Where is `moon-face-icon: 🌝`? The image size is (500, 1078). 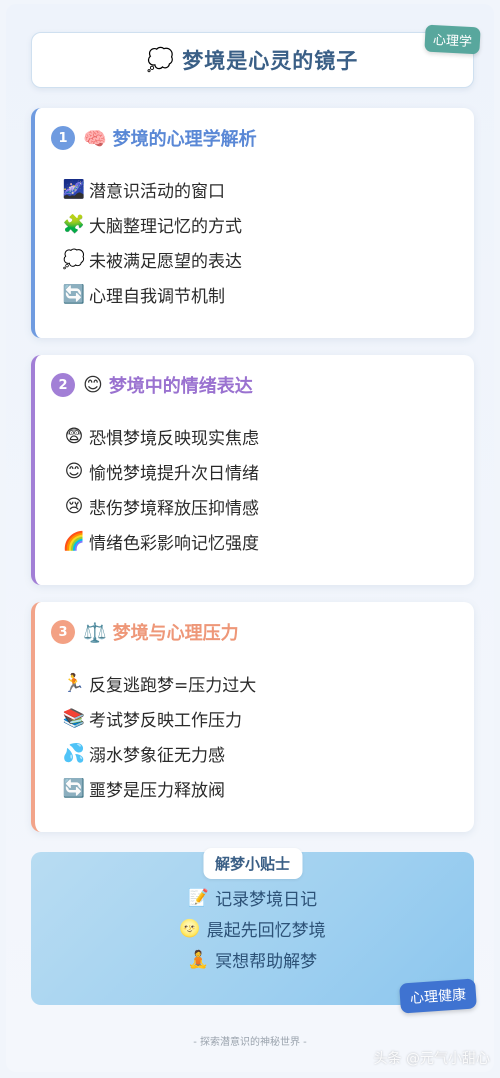 moon-face-icon: 🌝 is located at coordinates (190, 928).